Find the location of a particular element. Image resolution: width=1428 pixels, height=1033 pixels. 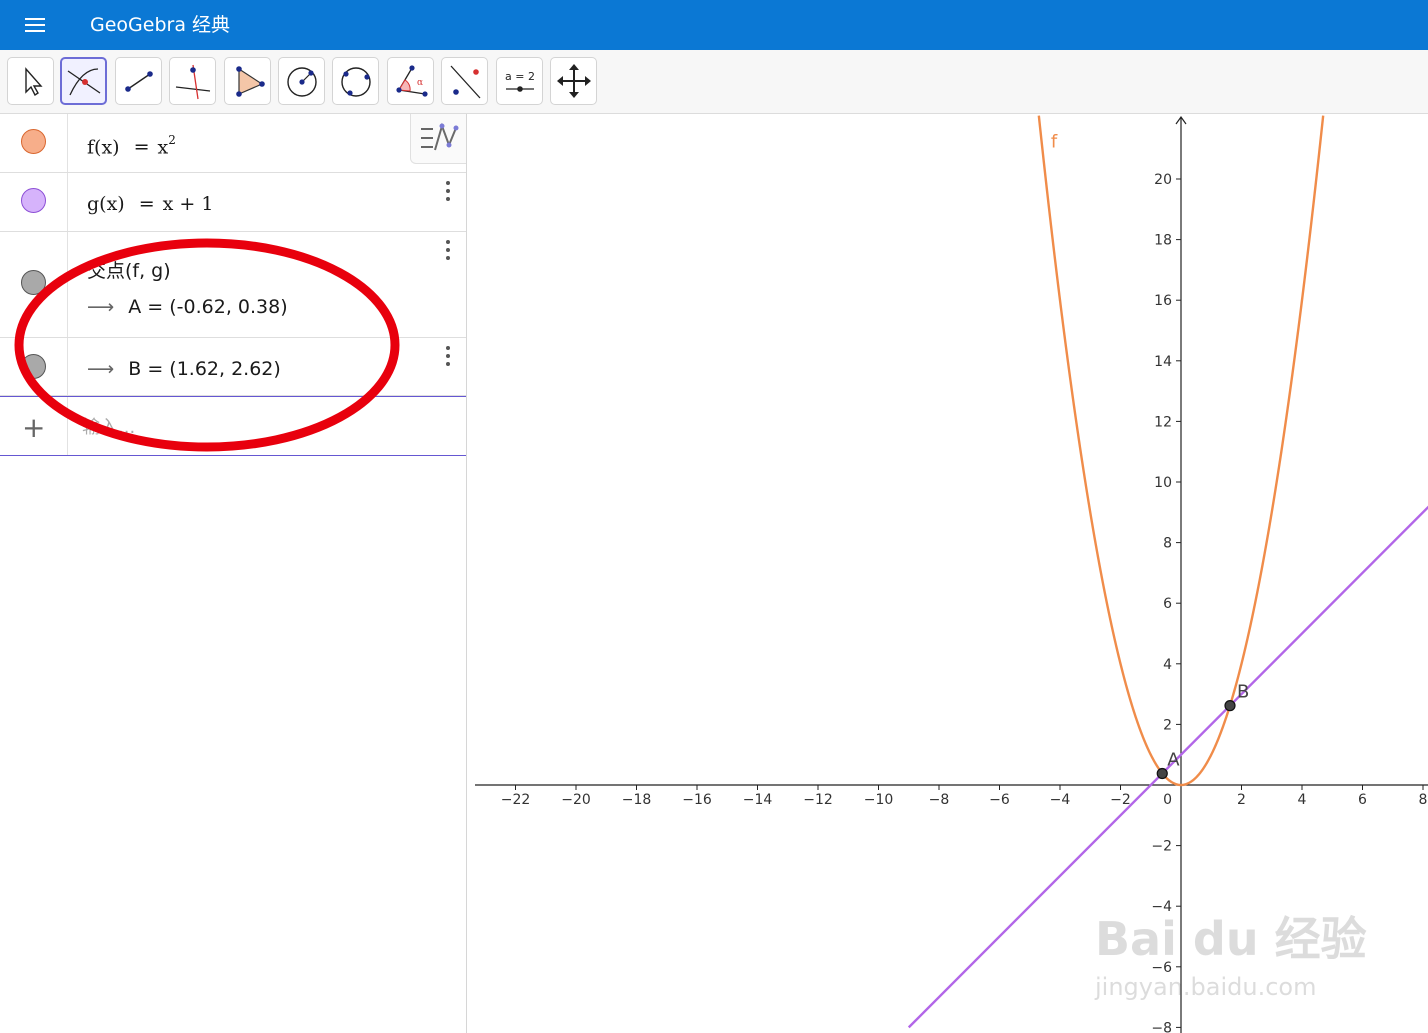

x-tick-label: 6 is located at coordinates (1362, 800).